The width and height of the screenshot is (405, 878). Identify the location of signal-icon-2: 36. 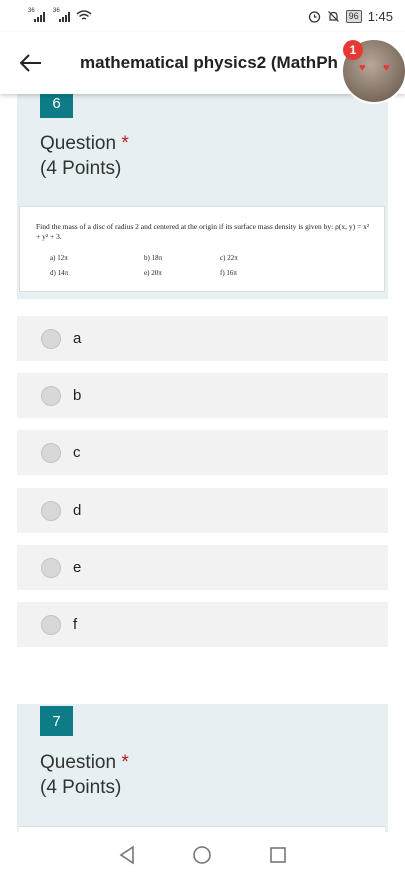
(61, 15).